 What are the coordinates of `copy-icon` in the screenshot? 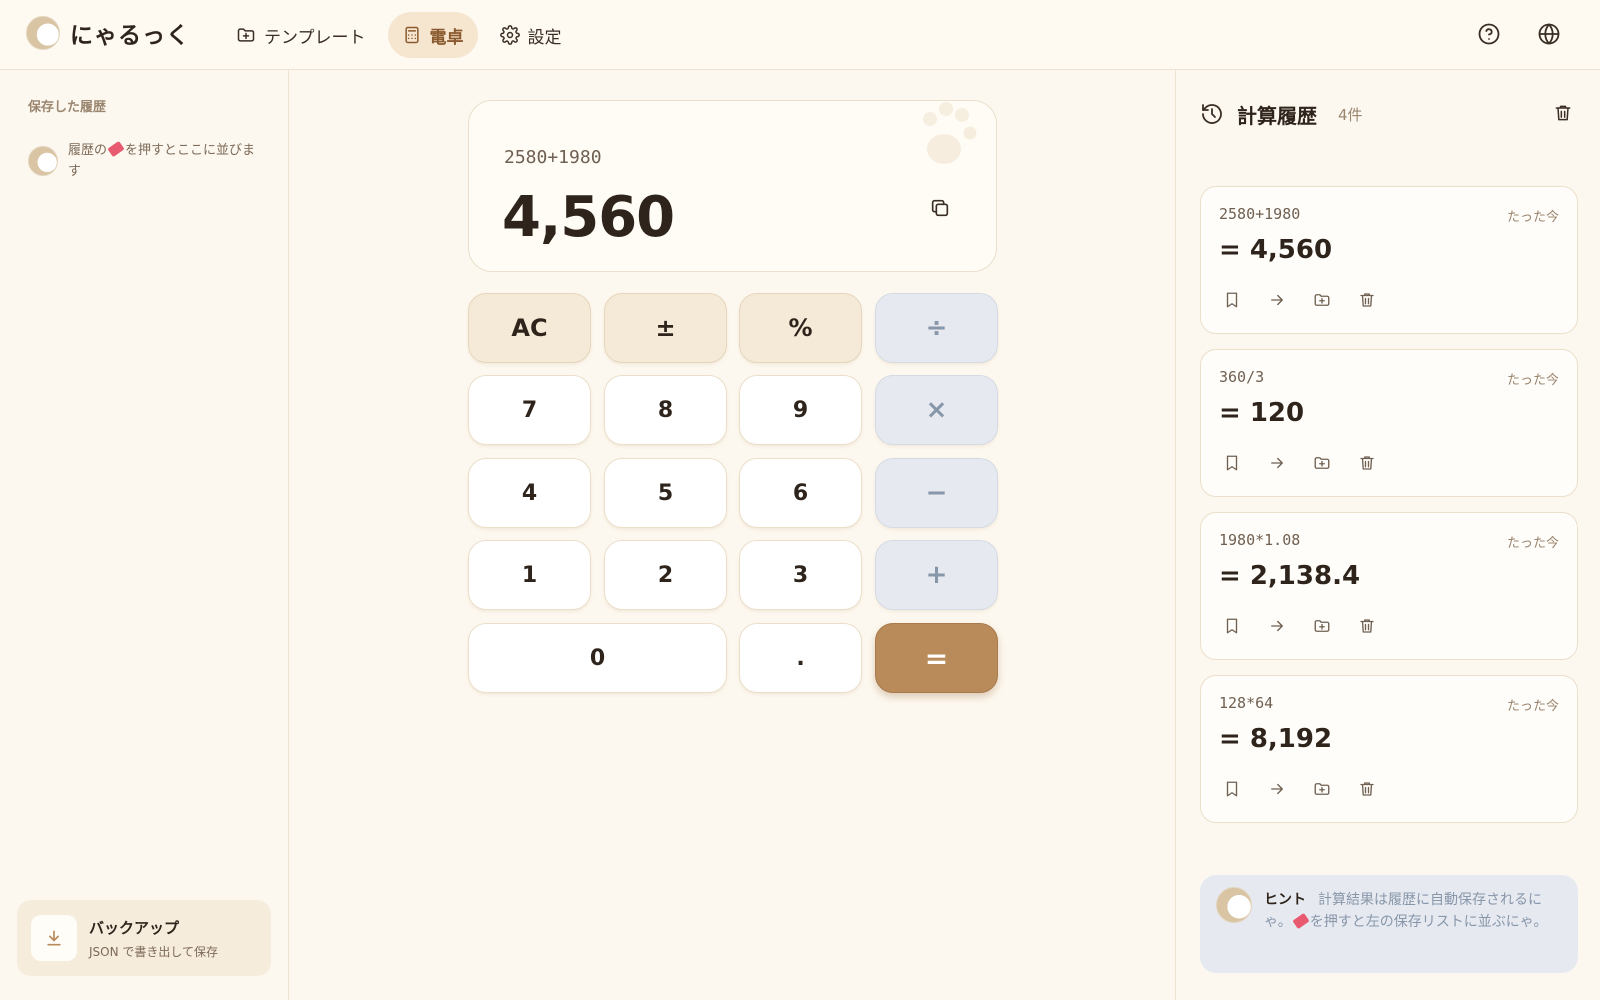 It's located at (940, 208).